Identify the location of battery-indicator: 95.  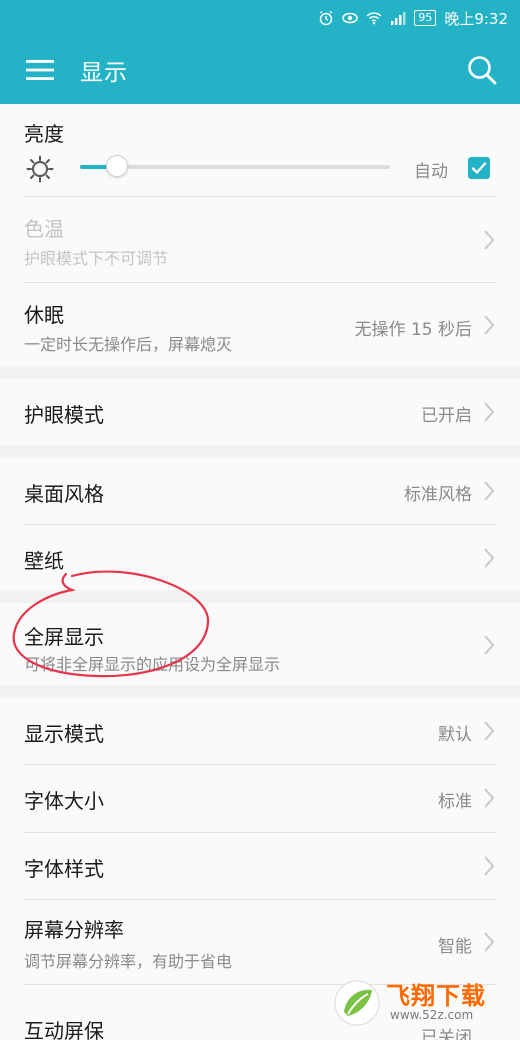
(425, 18).